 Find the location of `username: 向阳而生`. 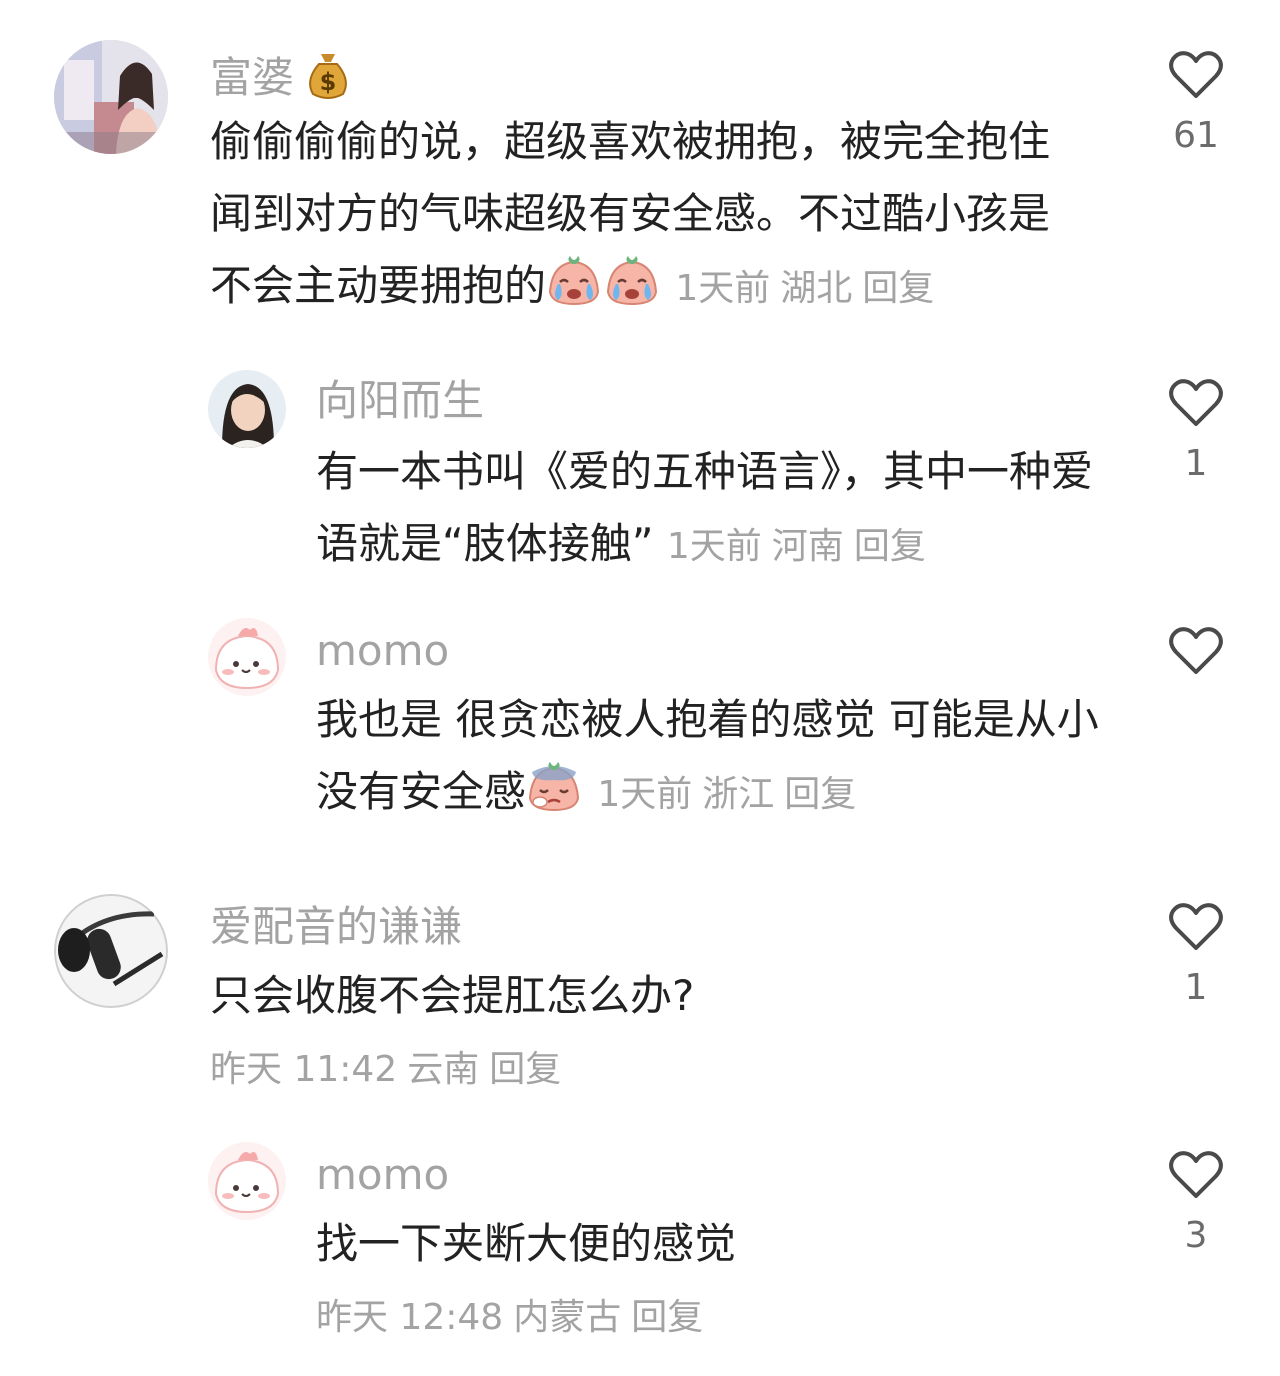

username: 向阳而生 is located at coordinates (400, 401).